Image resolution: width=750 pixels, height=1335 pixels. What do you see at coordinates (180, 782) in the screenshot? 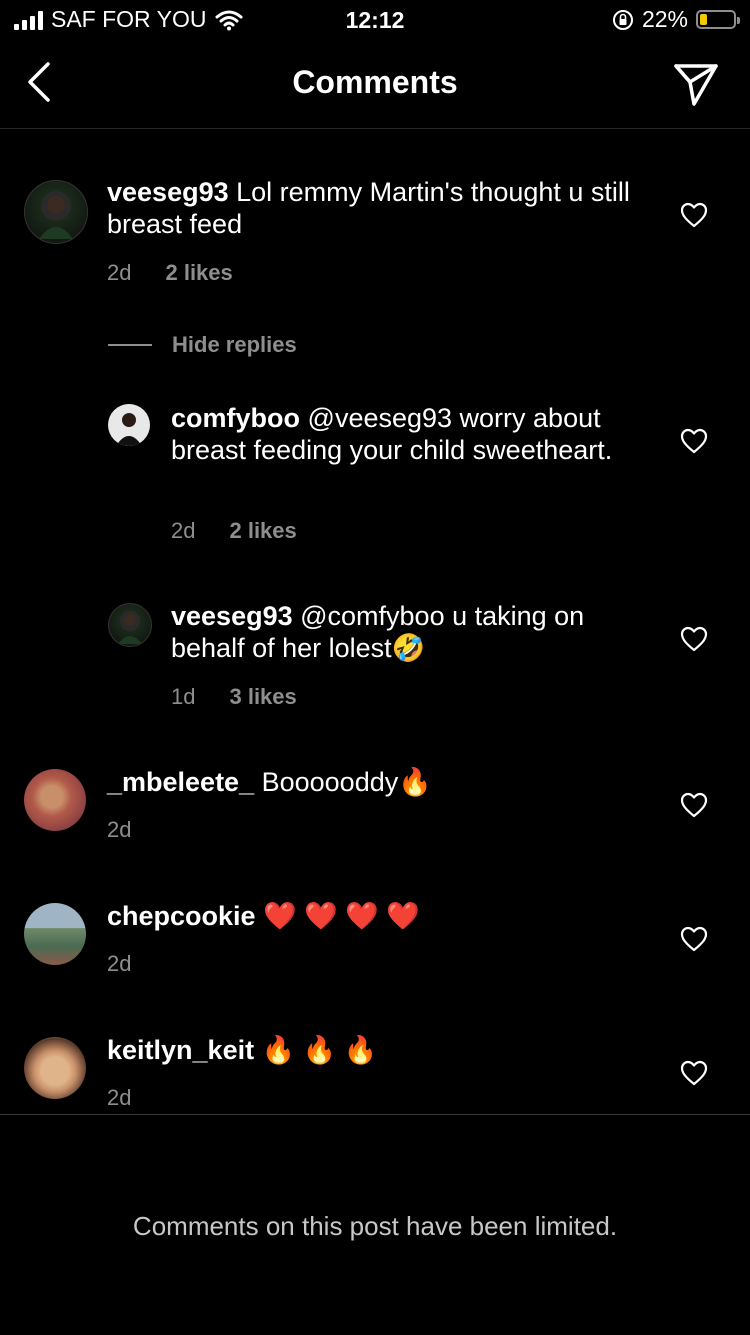
I see `comment-username: _mbeleete_` at bounding box center [180, 782].